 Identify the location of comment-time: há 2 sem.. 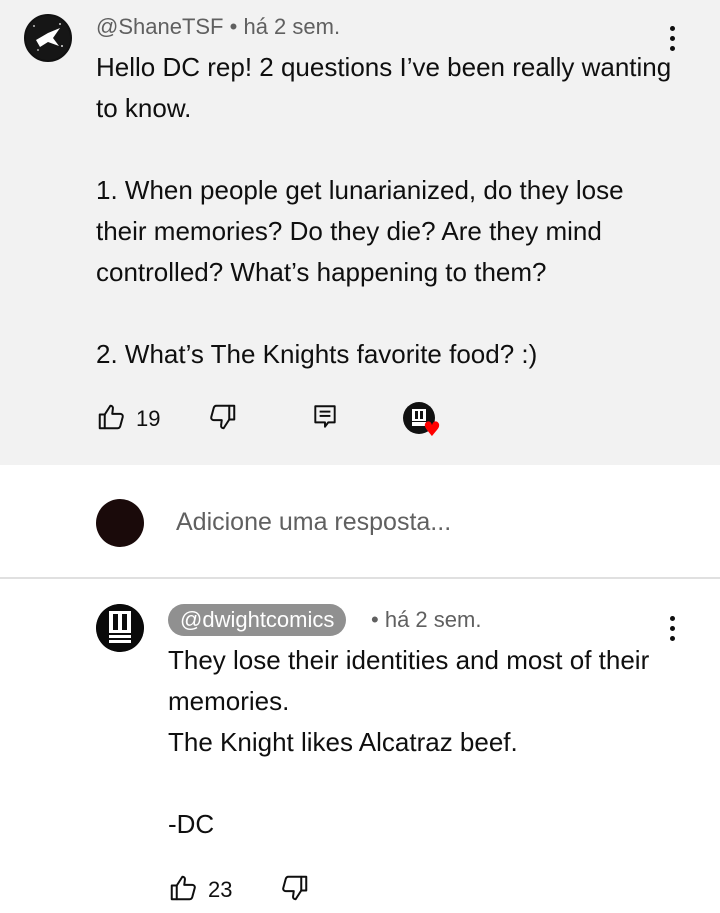
(292, 26).